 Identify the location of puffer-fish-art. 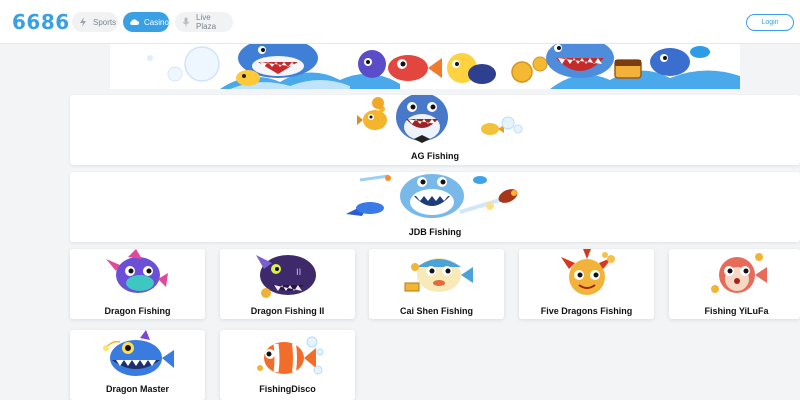
(438, 275).